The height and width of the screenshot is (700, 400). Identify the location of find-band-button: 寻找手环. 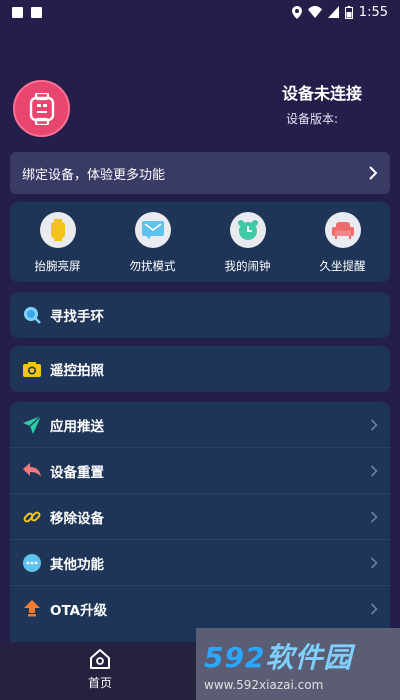
(200, 315).